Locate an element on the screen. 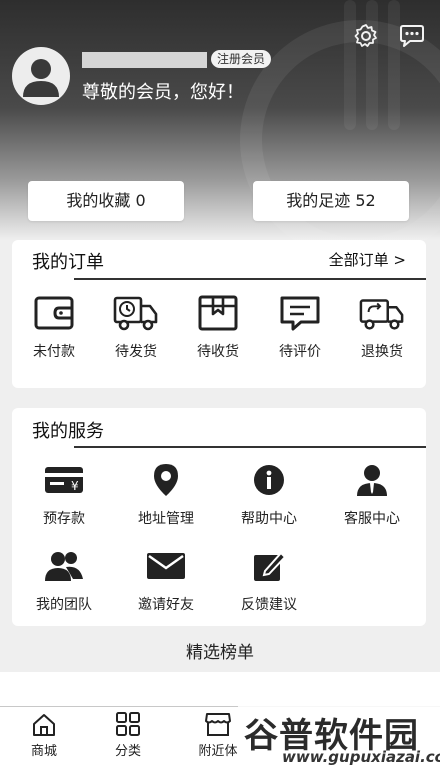 This screenshot has width=440, height=769. featured-list-area is located at coordinates (220, 689).